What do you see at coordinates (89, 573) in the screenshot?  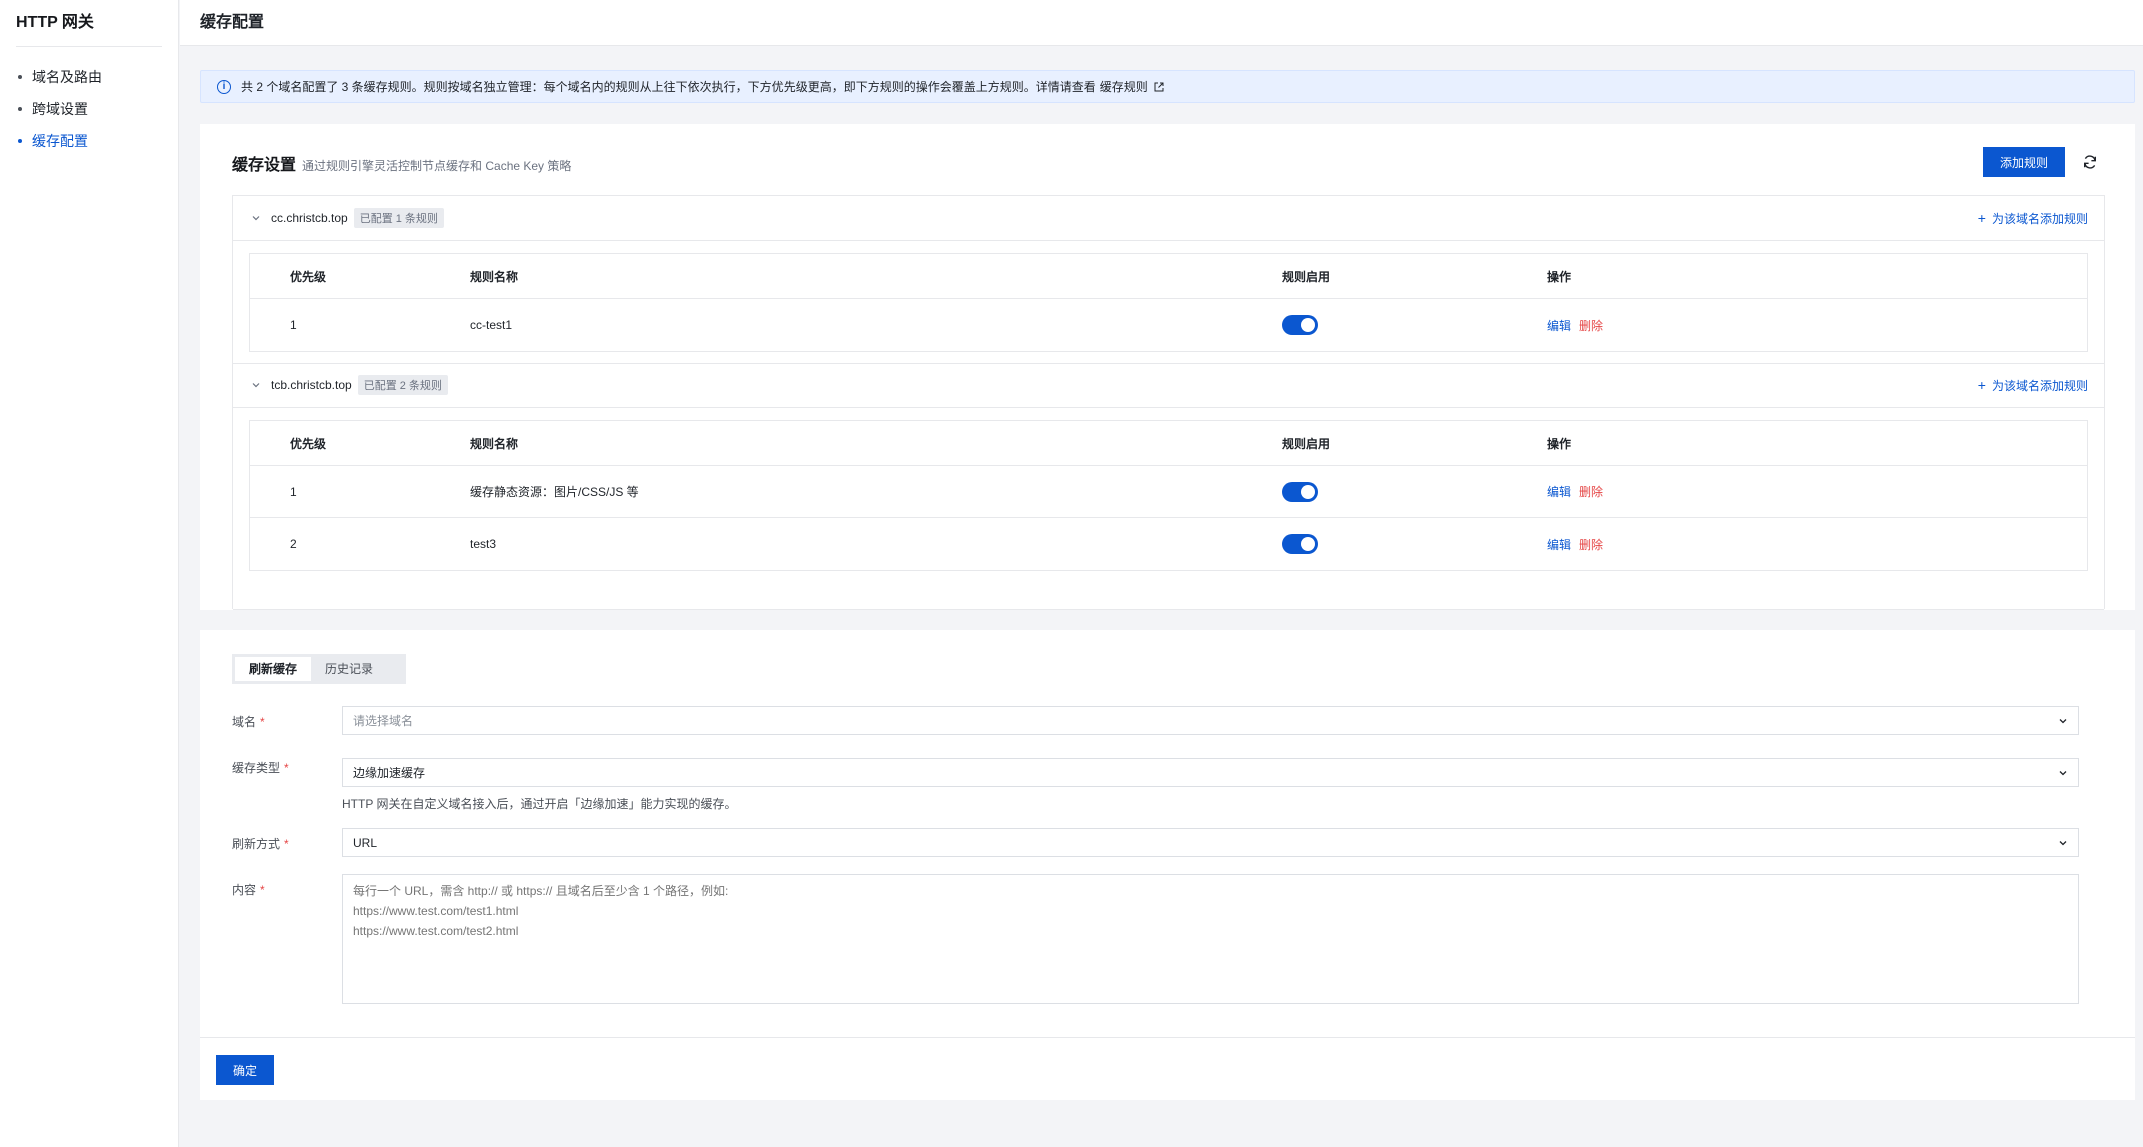 I see `sidebar: HTTP 网关 域名及路由 跨域设置 缓存配置` at bounding box center [89, 573].